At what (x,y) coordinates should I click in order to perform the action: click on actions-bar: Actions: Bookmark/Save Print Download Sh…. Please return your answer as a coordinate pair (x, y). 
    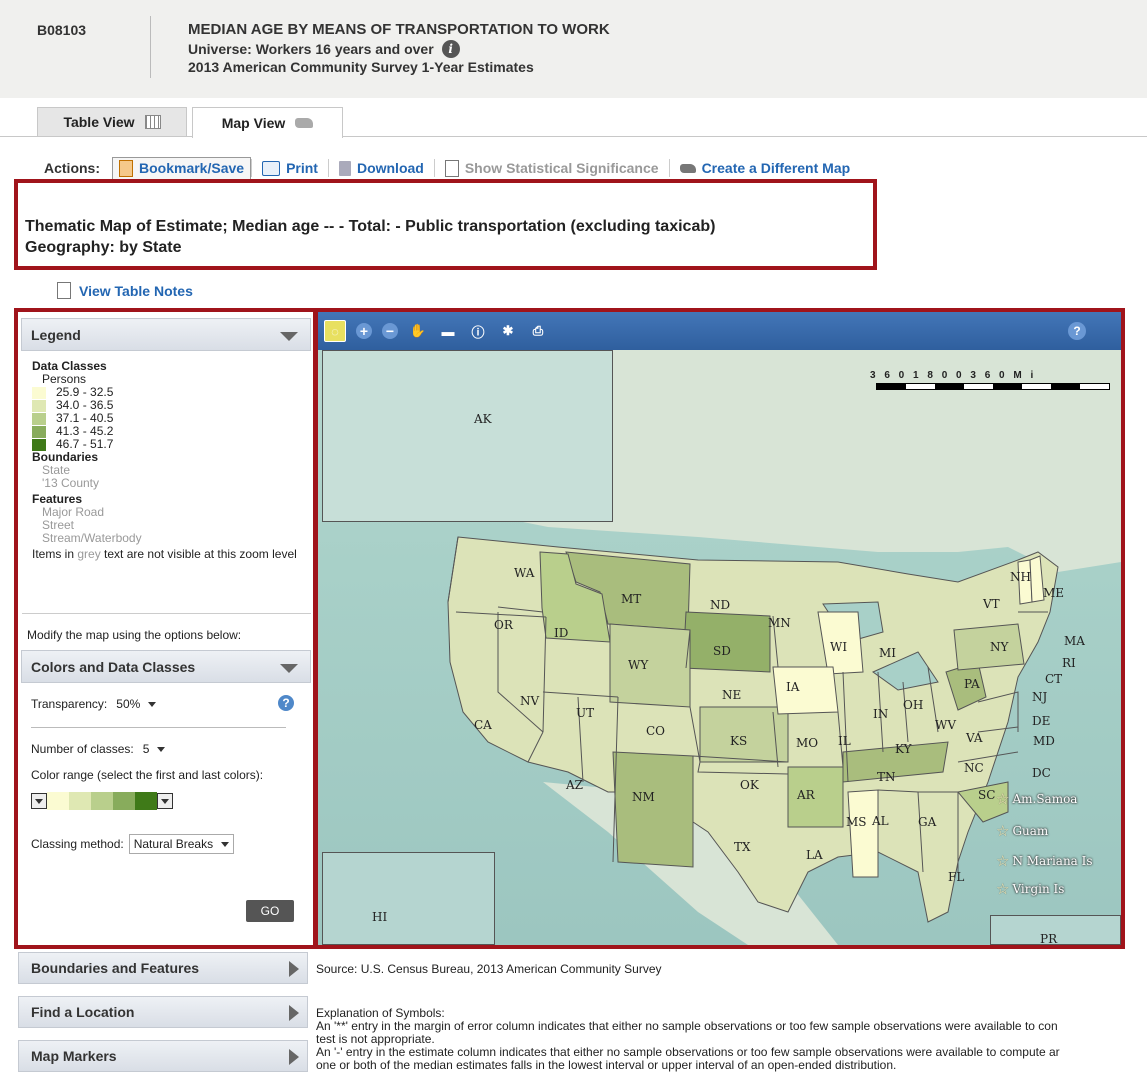
    Looking at the image, I should click on (452, 168).